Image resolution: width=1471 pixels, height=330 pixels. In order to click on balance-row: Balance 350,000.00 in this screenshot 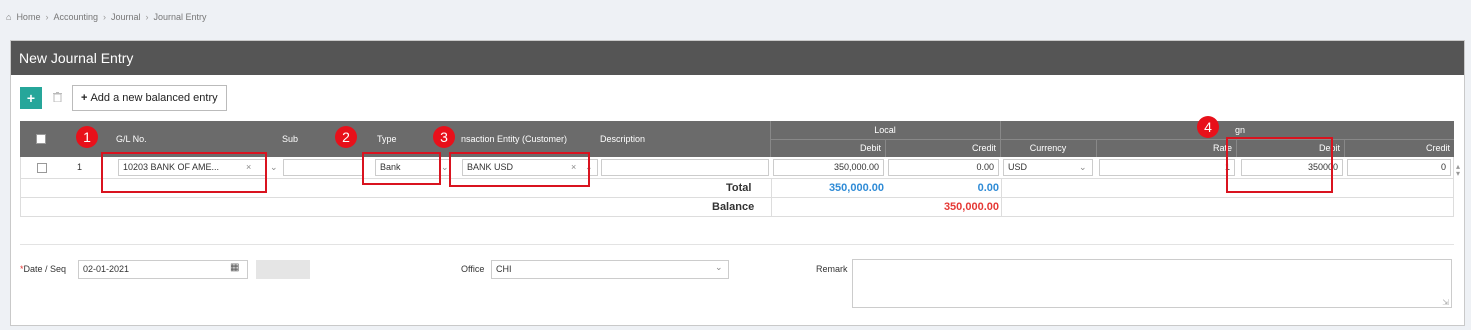, I will do `click(737, 207)`.